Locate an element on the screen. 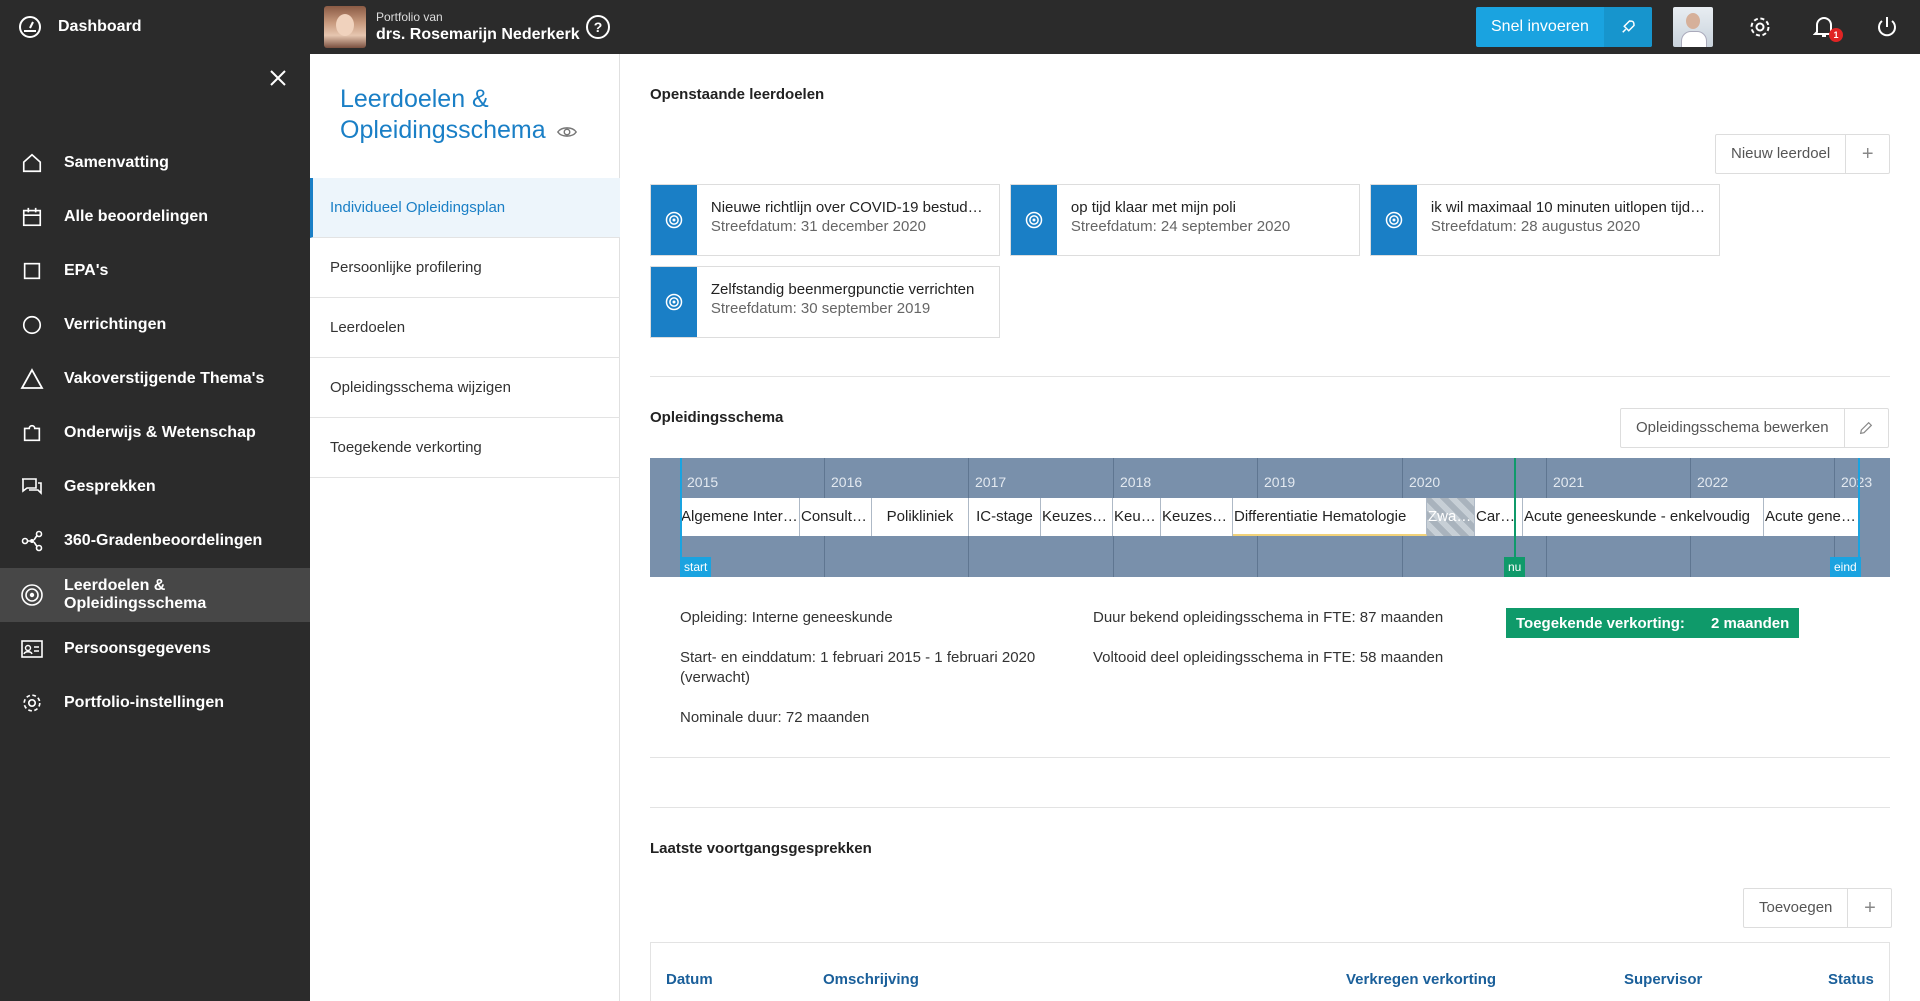 Image resolution: width=1920 pixels, height=1001 pixels. timeline-year-label: 2016 is located at coordinates (847, 482).